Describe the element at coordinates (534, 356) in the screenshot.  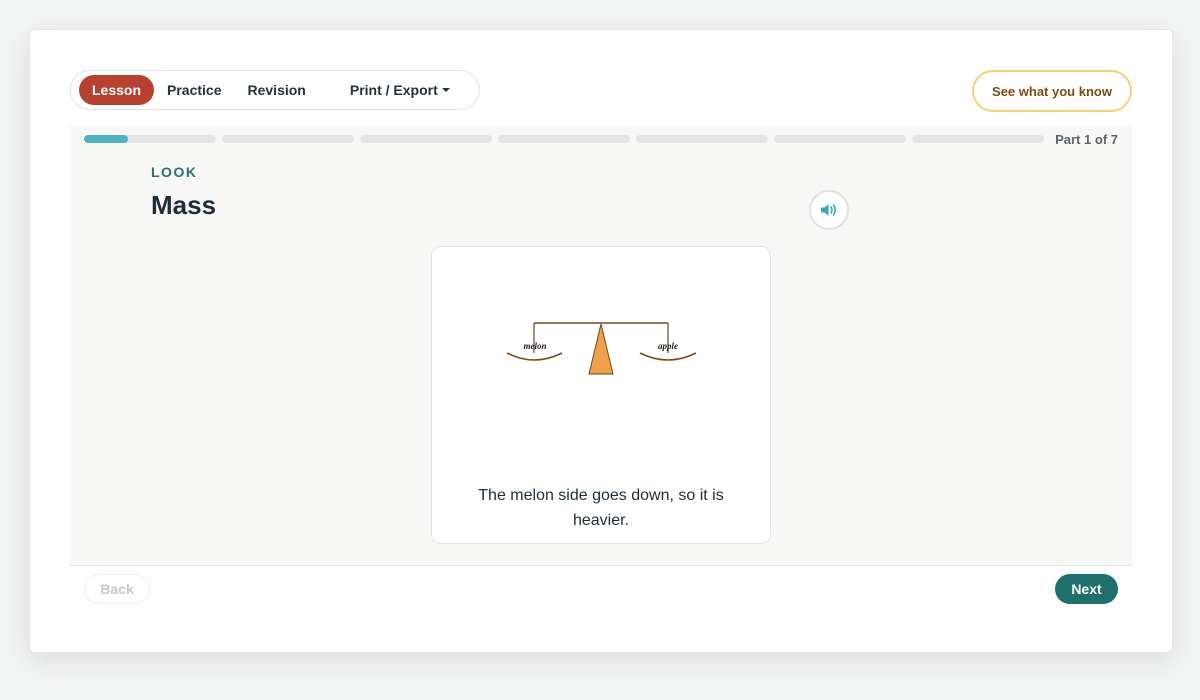
I see `scale-left-pan` at that location.